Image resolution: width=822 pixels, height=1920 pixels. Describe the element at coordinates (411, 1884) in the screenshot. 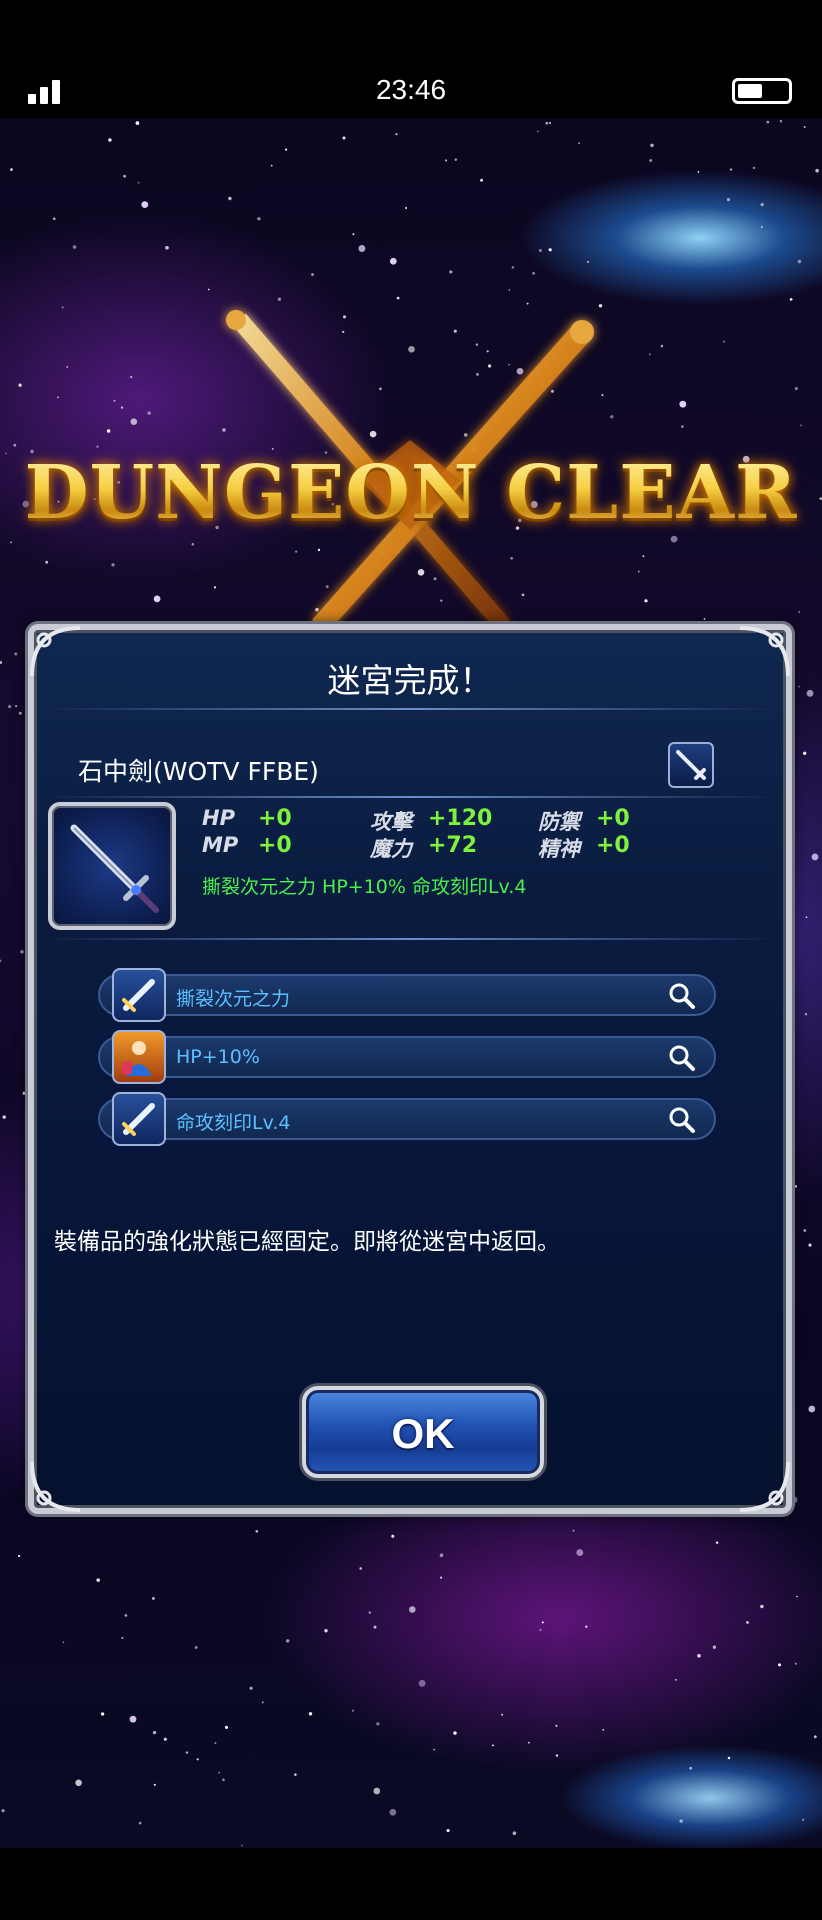

I see `bottom-bar` at that location.